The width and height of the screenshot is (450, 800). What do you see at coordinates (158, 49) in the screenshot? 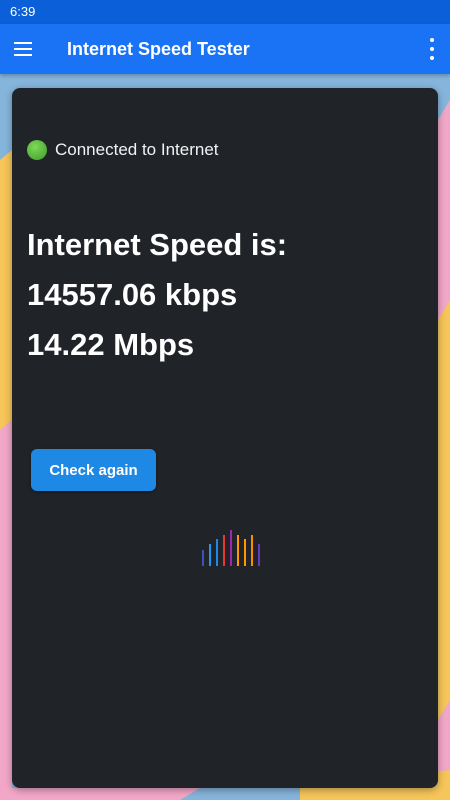
I see `app-title: Internet Speed Tester` at bounding box center [158, 49].